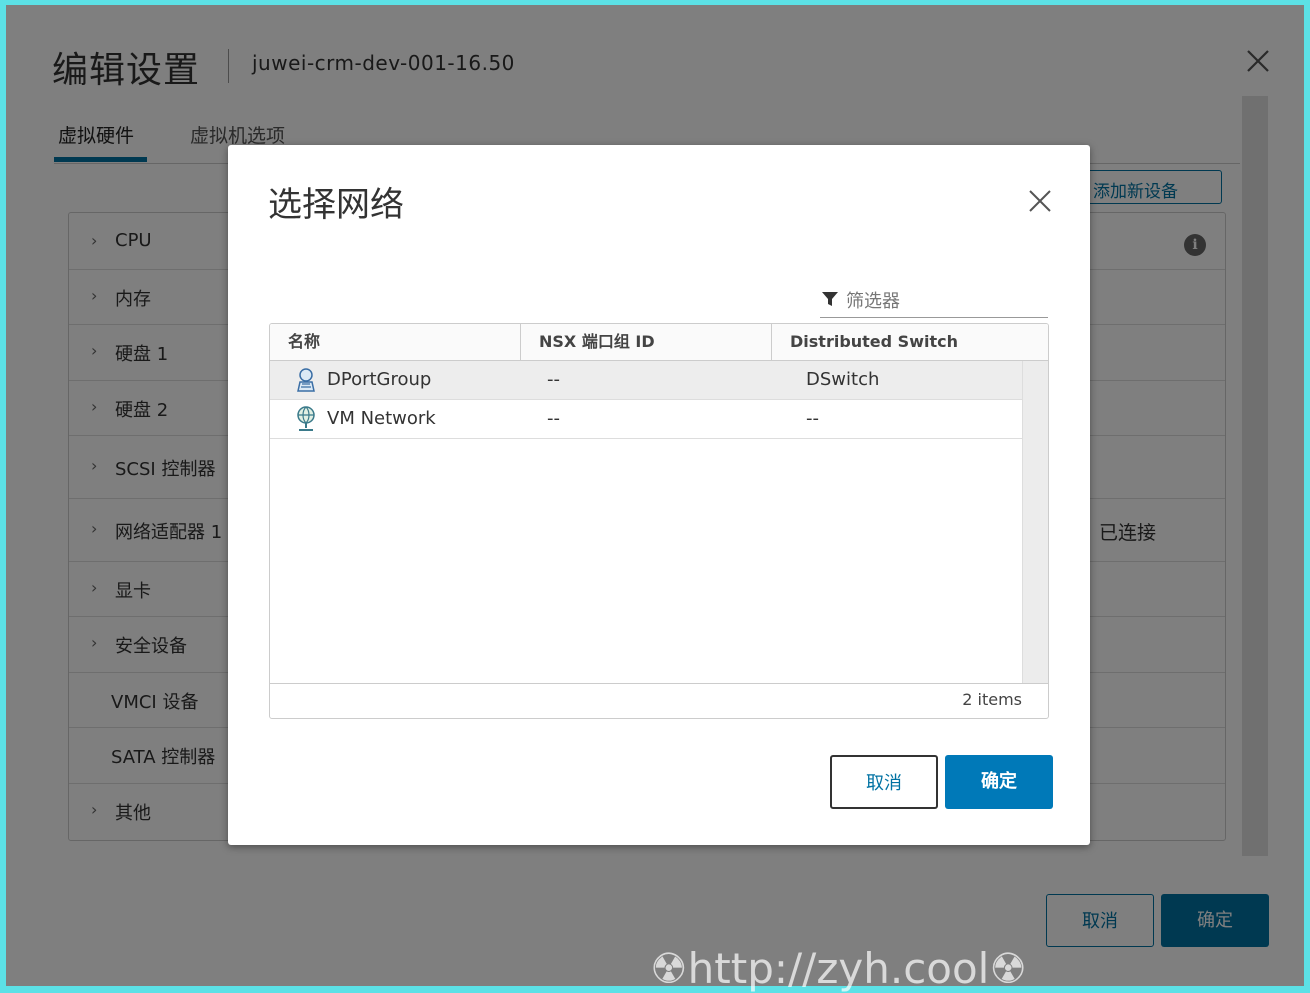 This screenshot has height=993, width=1310. I want to click on cancel-button: 取消, so click(884, 782).